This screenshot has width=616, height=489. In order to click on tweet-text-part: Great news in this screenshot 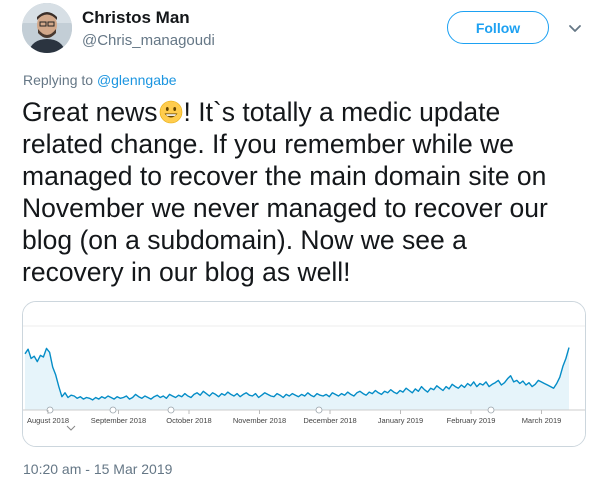, I will do `click(90, 112)`.